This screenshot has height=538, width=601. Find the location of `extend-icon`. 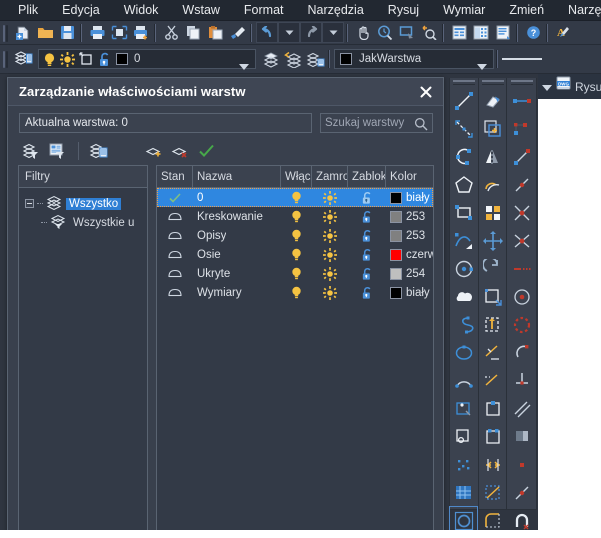

extend-icon is located at coordinates (492, 381).